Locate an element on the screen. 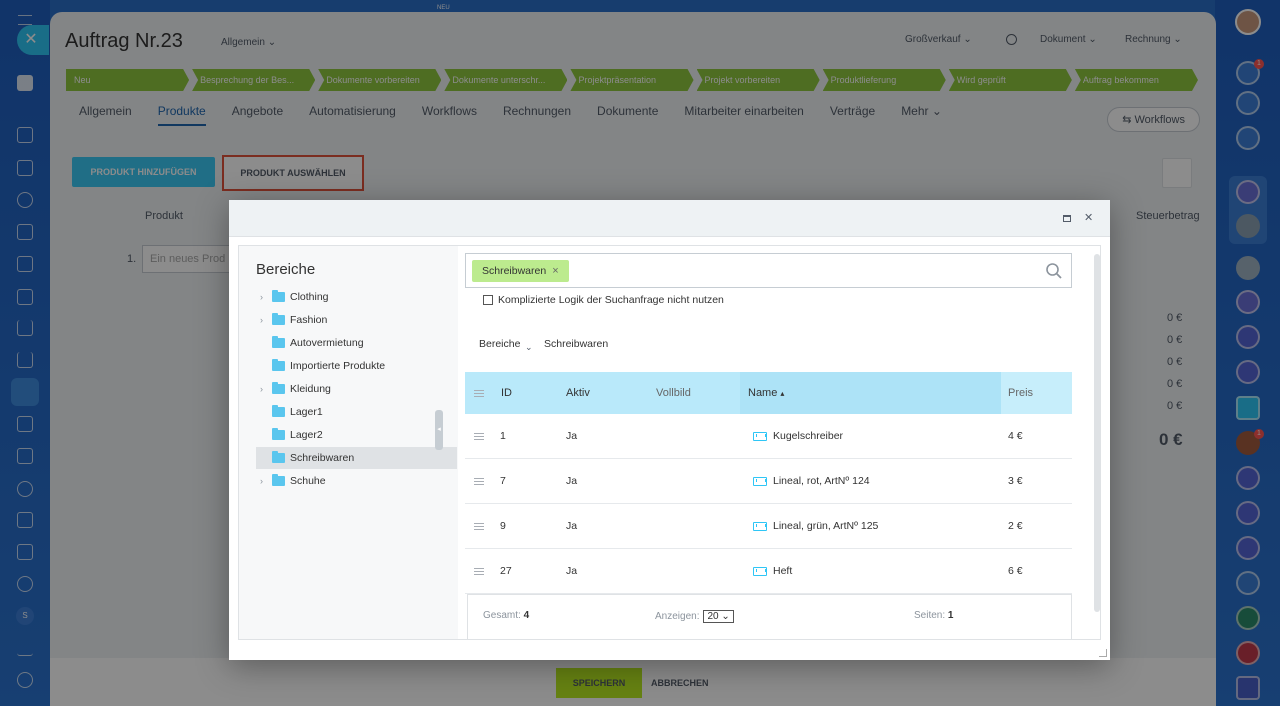 This screenshot has width=1280, height=706. col-name-header: Name ▴ is located at coordinates (766, 393).